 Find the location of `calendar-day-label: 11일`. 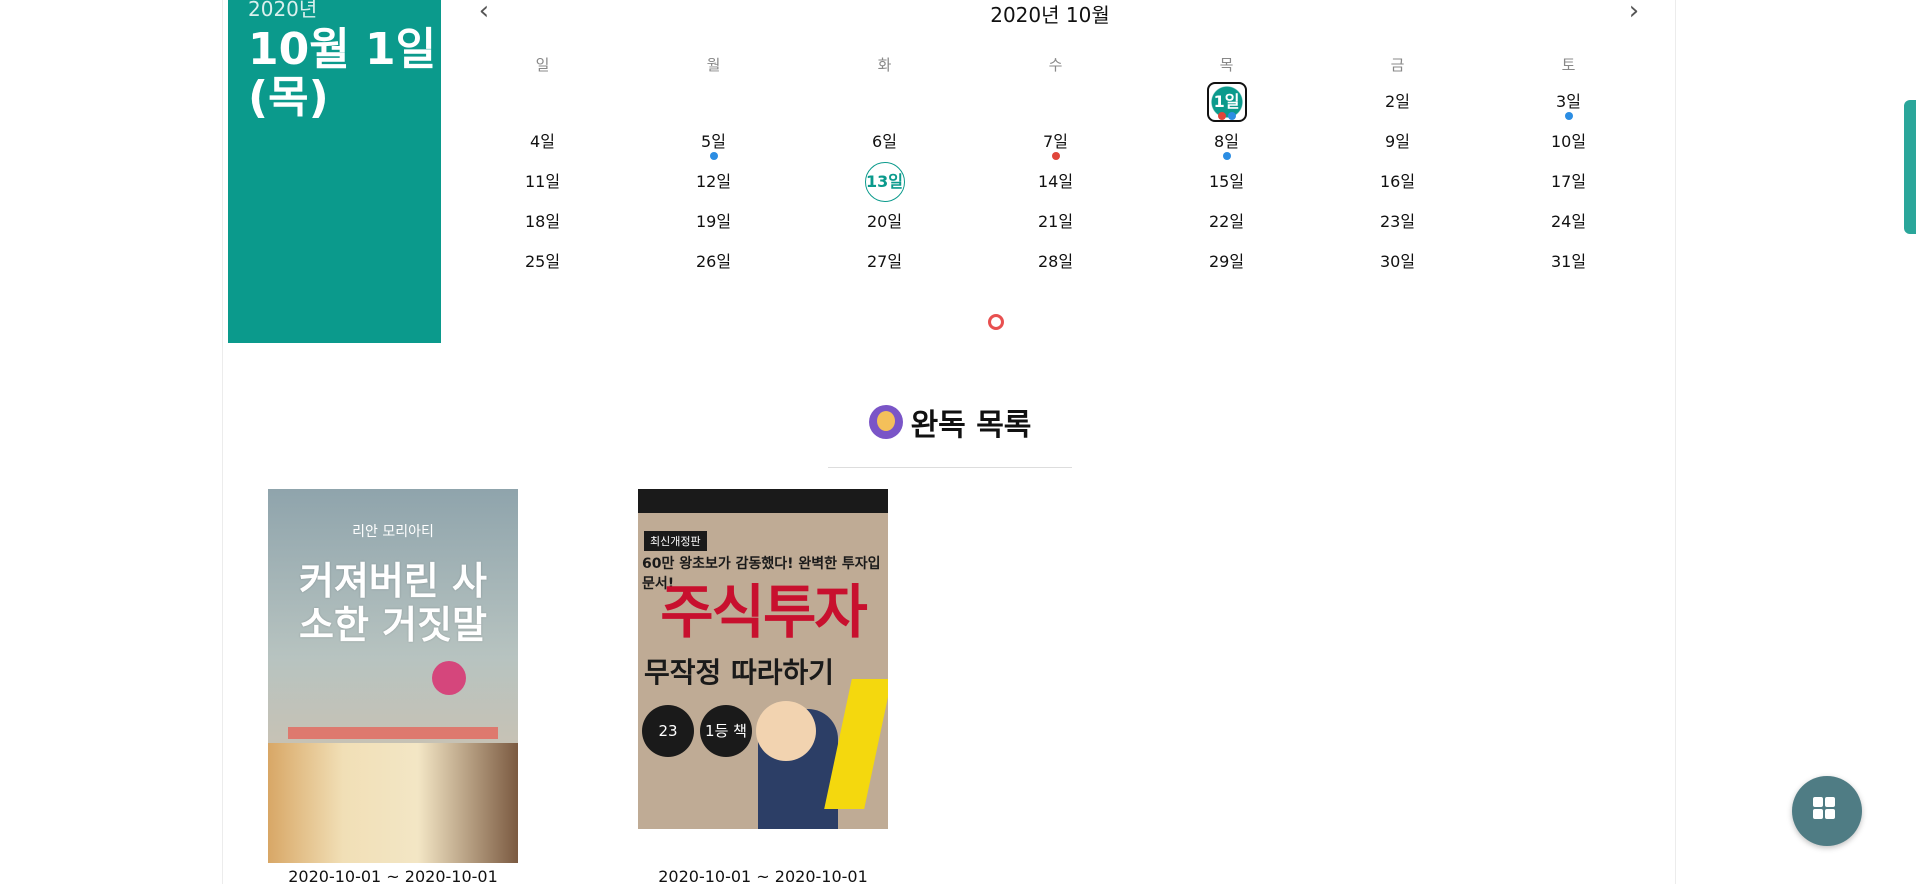

calendar-day-label: 11일 is located at coordinates (542, 181).